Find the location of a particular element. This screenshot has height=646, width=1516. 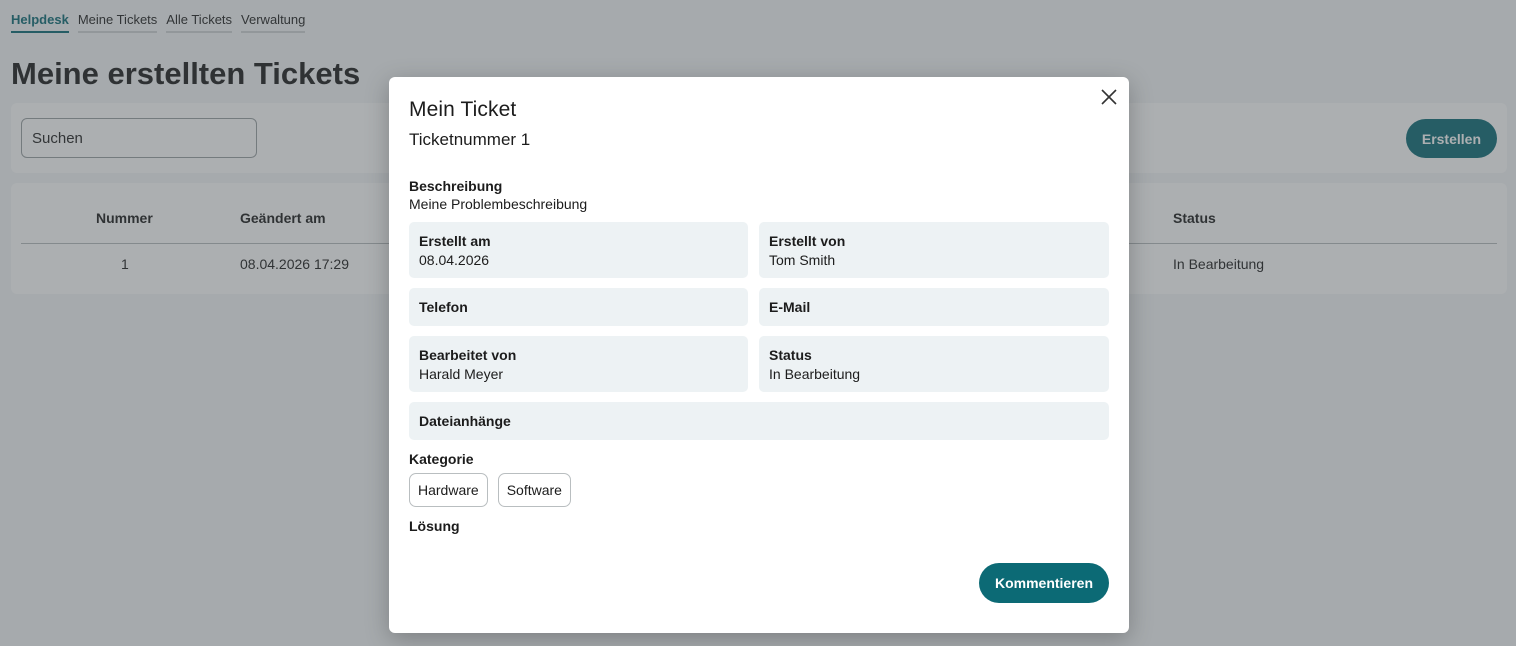

field-erstellt-am: Erstellt am 08.04.2026 is located at coordinates (578, 250).